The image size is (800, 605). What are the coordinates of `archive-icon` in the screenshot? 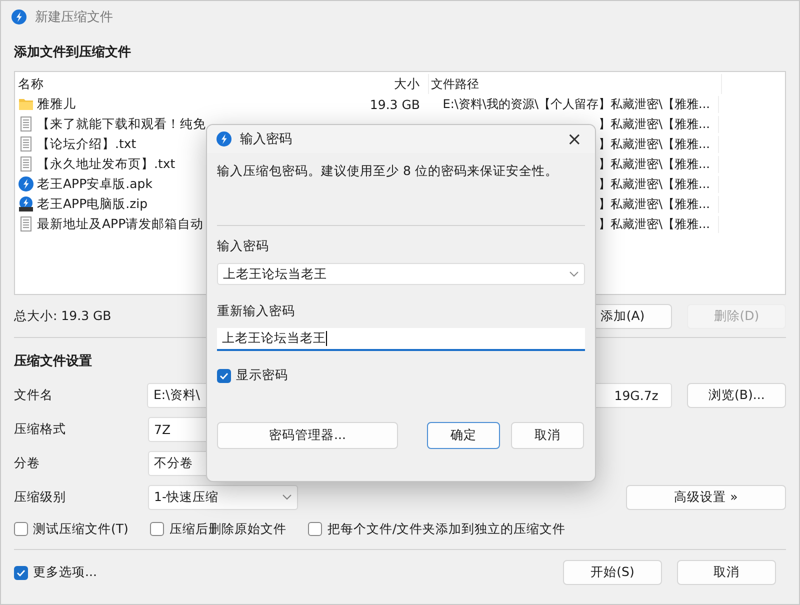 It's located at (26, 204).